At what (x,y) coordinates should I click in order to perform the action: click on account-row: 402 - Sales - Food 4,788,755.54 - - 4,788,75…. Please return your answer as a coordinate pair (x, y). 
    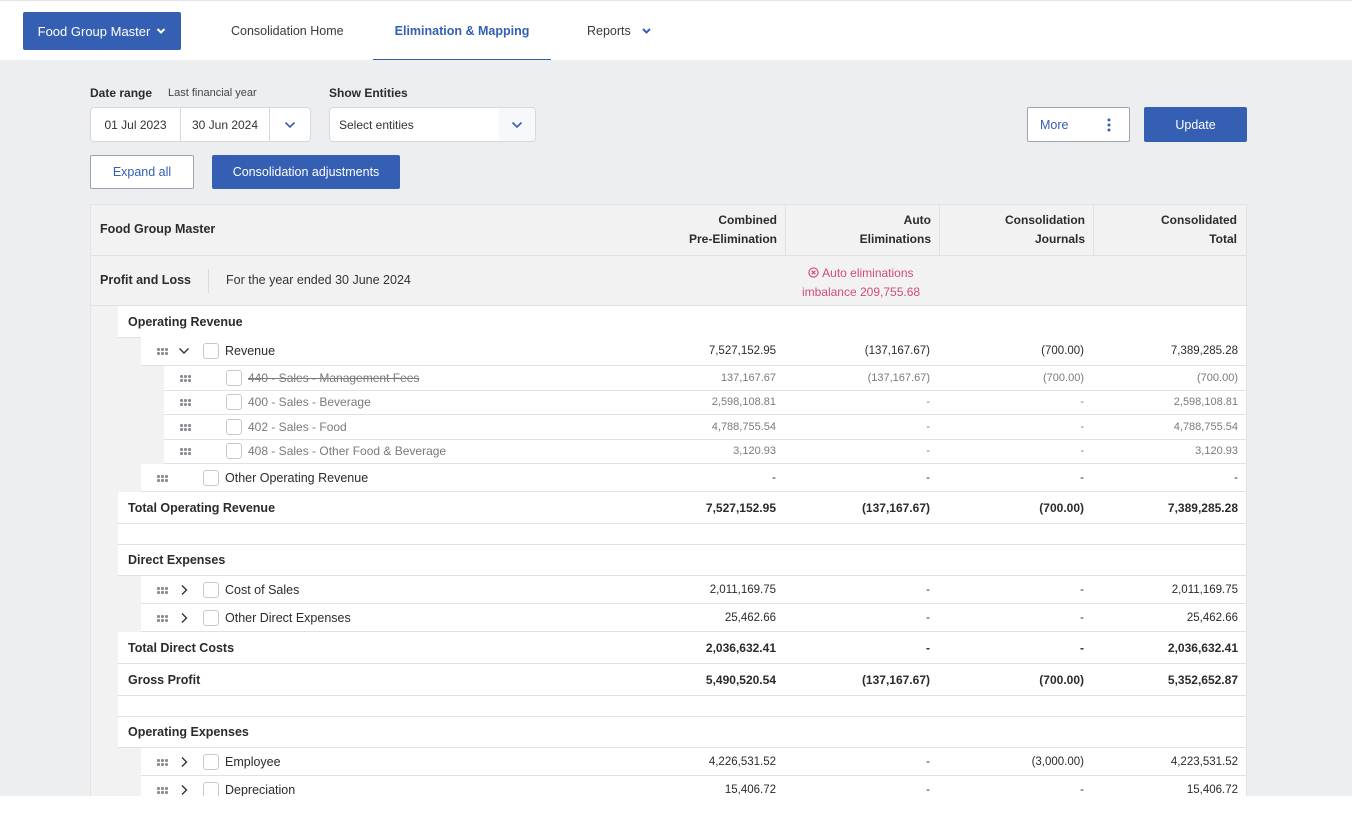
    Looking at the image, I should click on (705, 427).